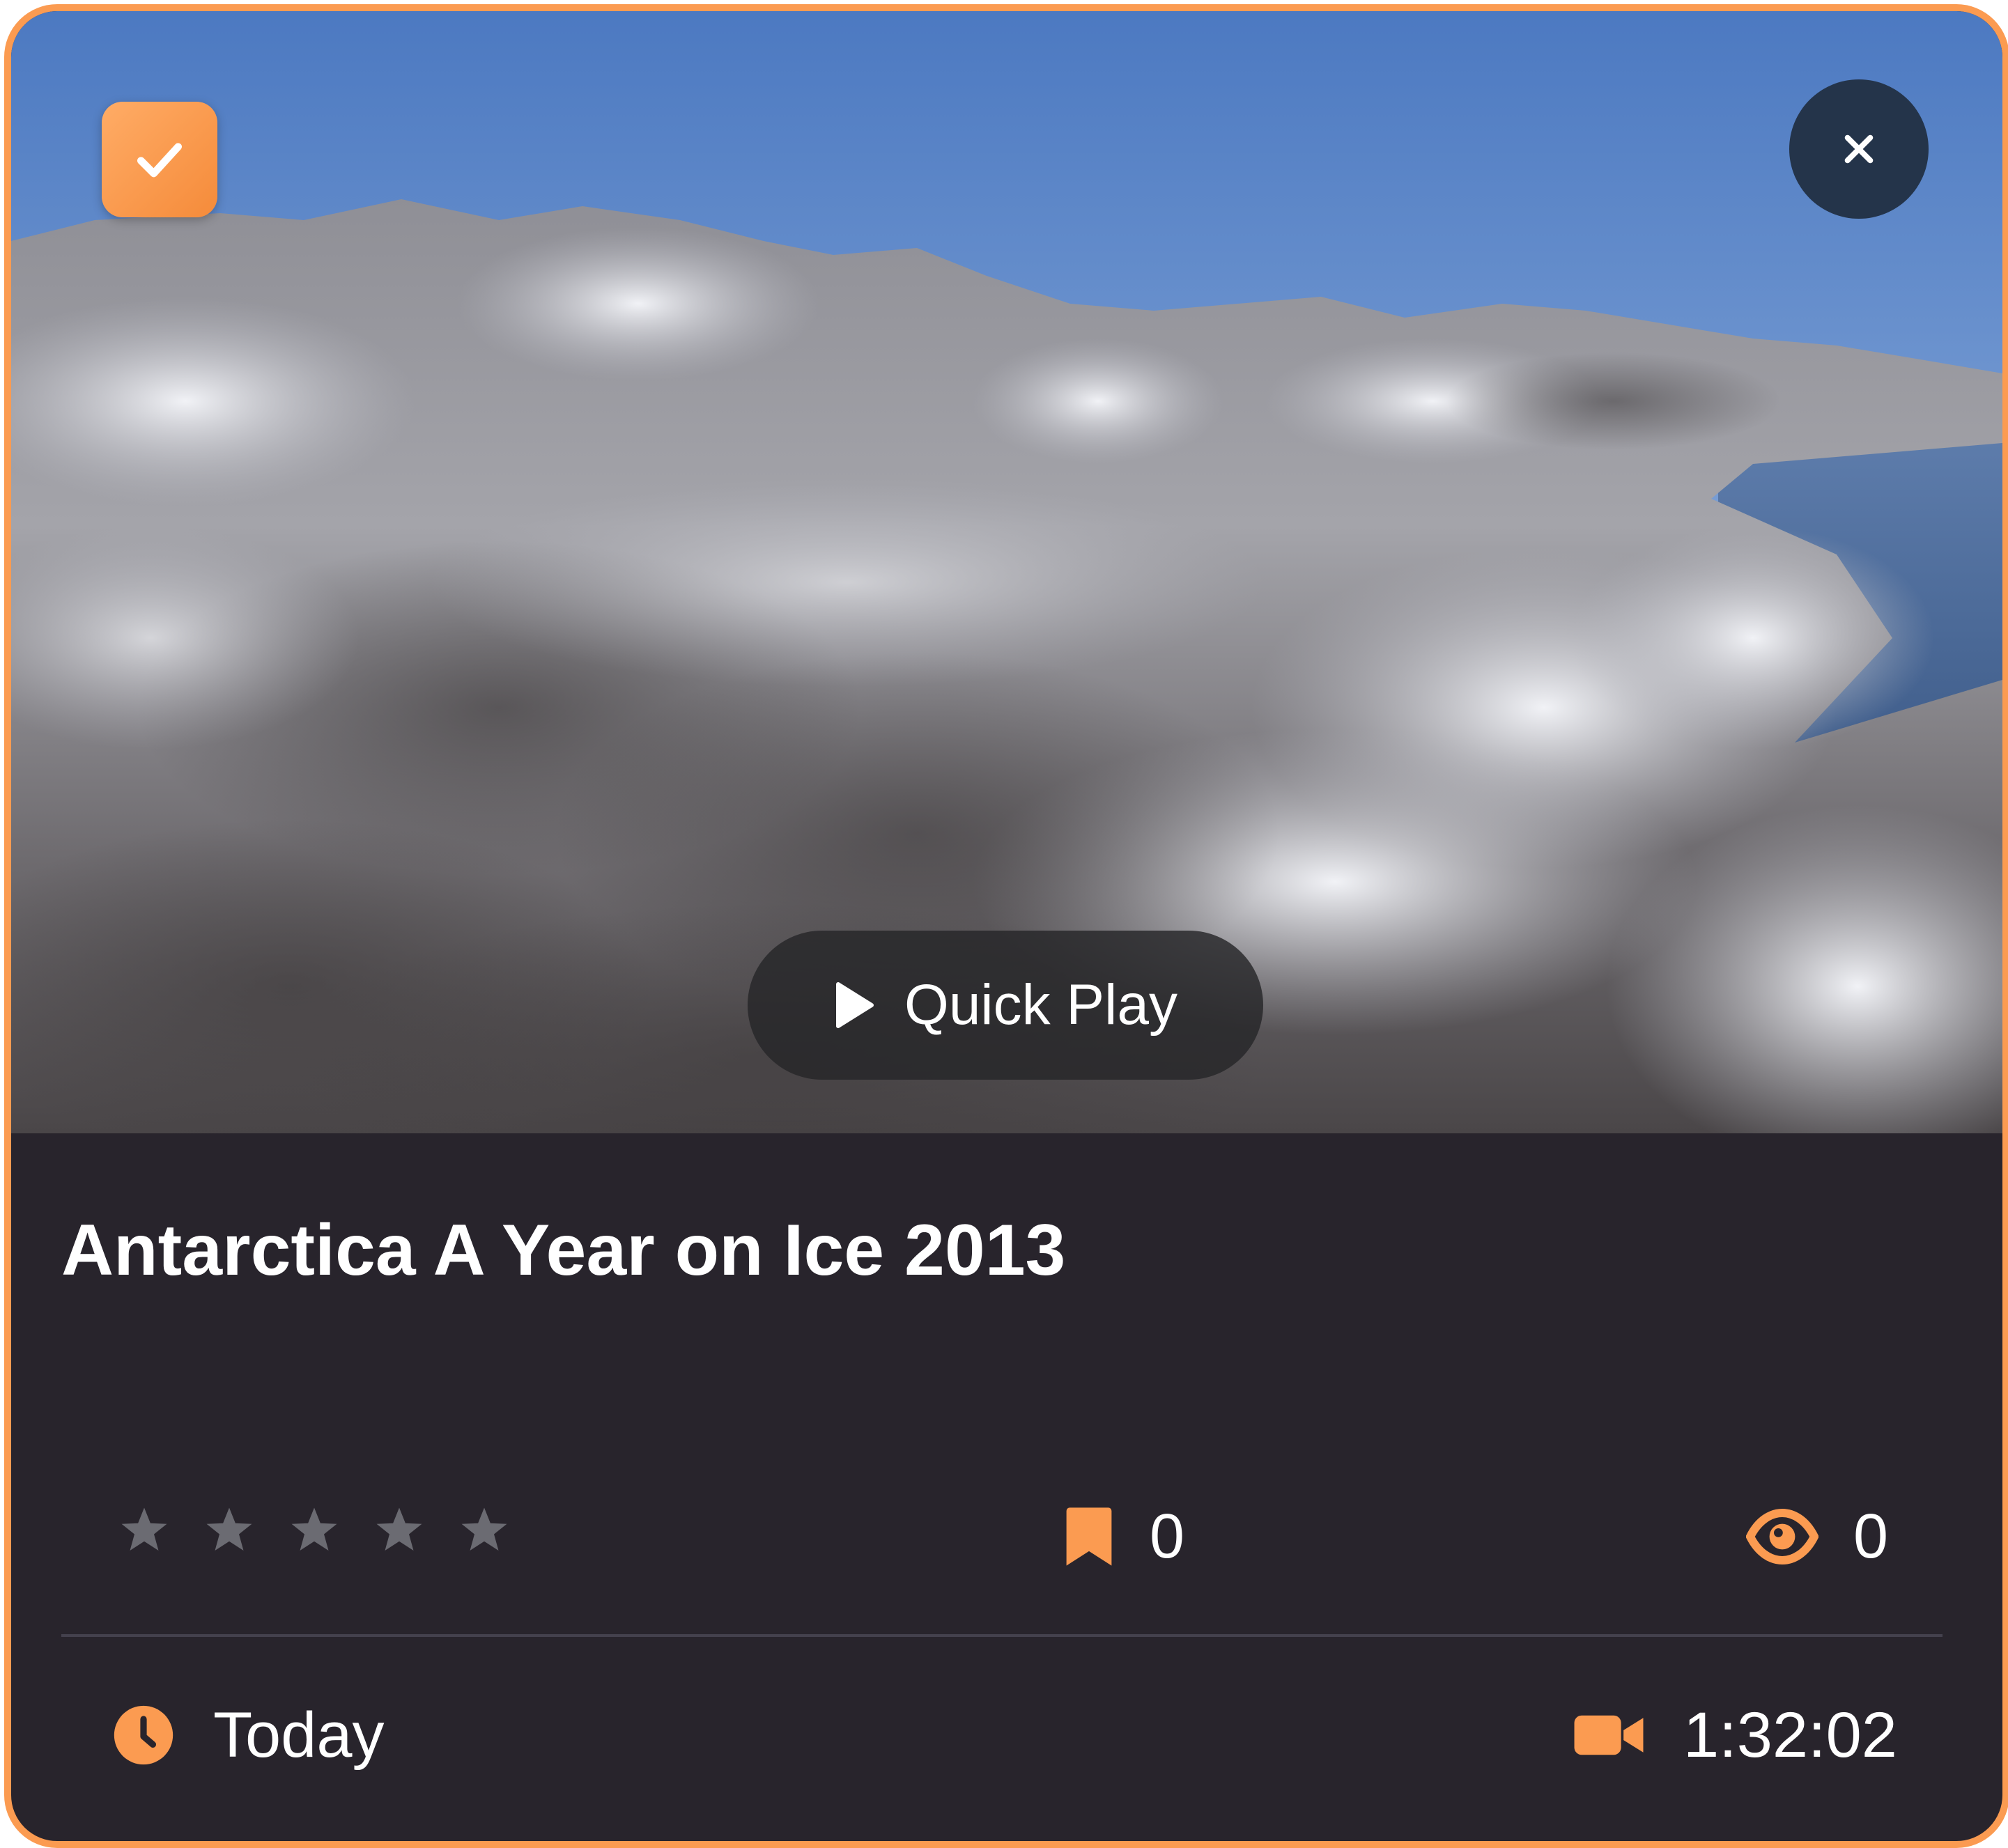 This screenshot has height=1848, width=2008. I want to click on duration-label: 1:32:02, so click(1790, 1735).